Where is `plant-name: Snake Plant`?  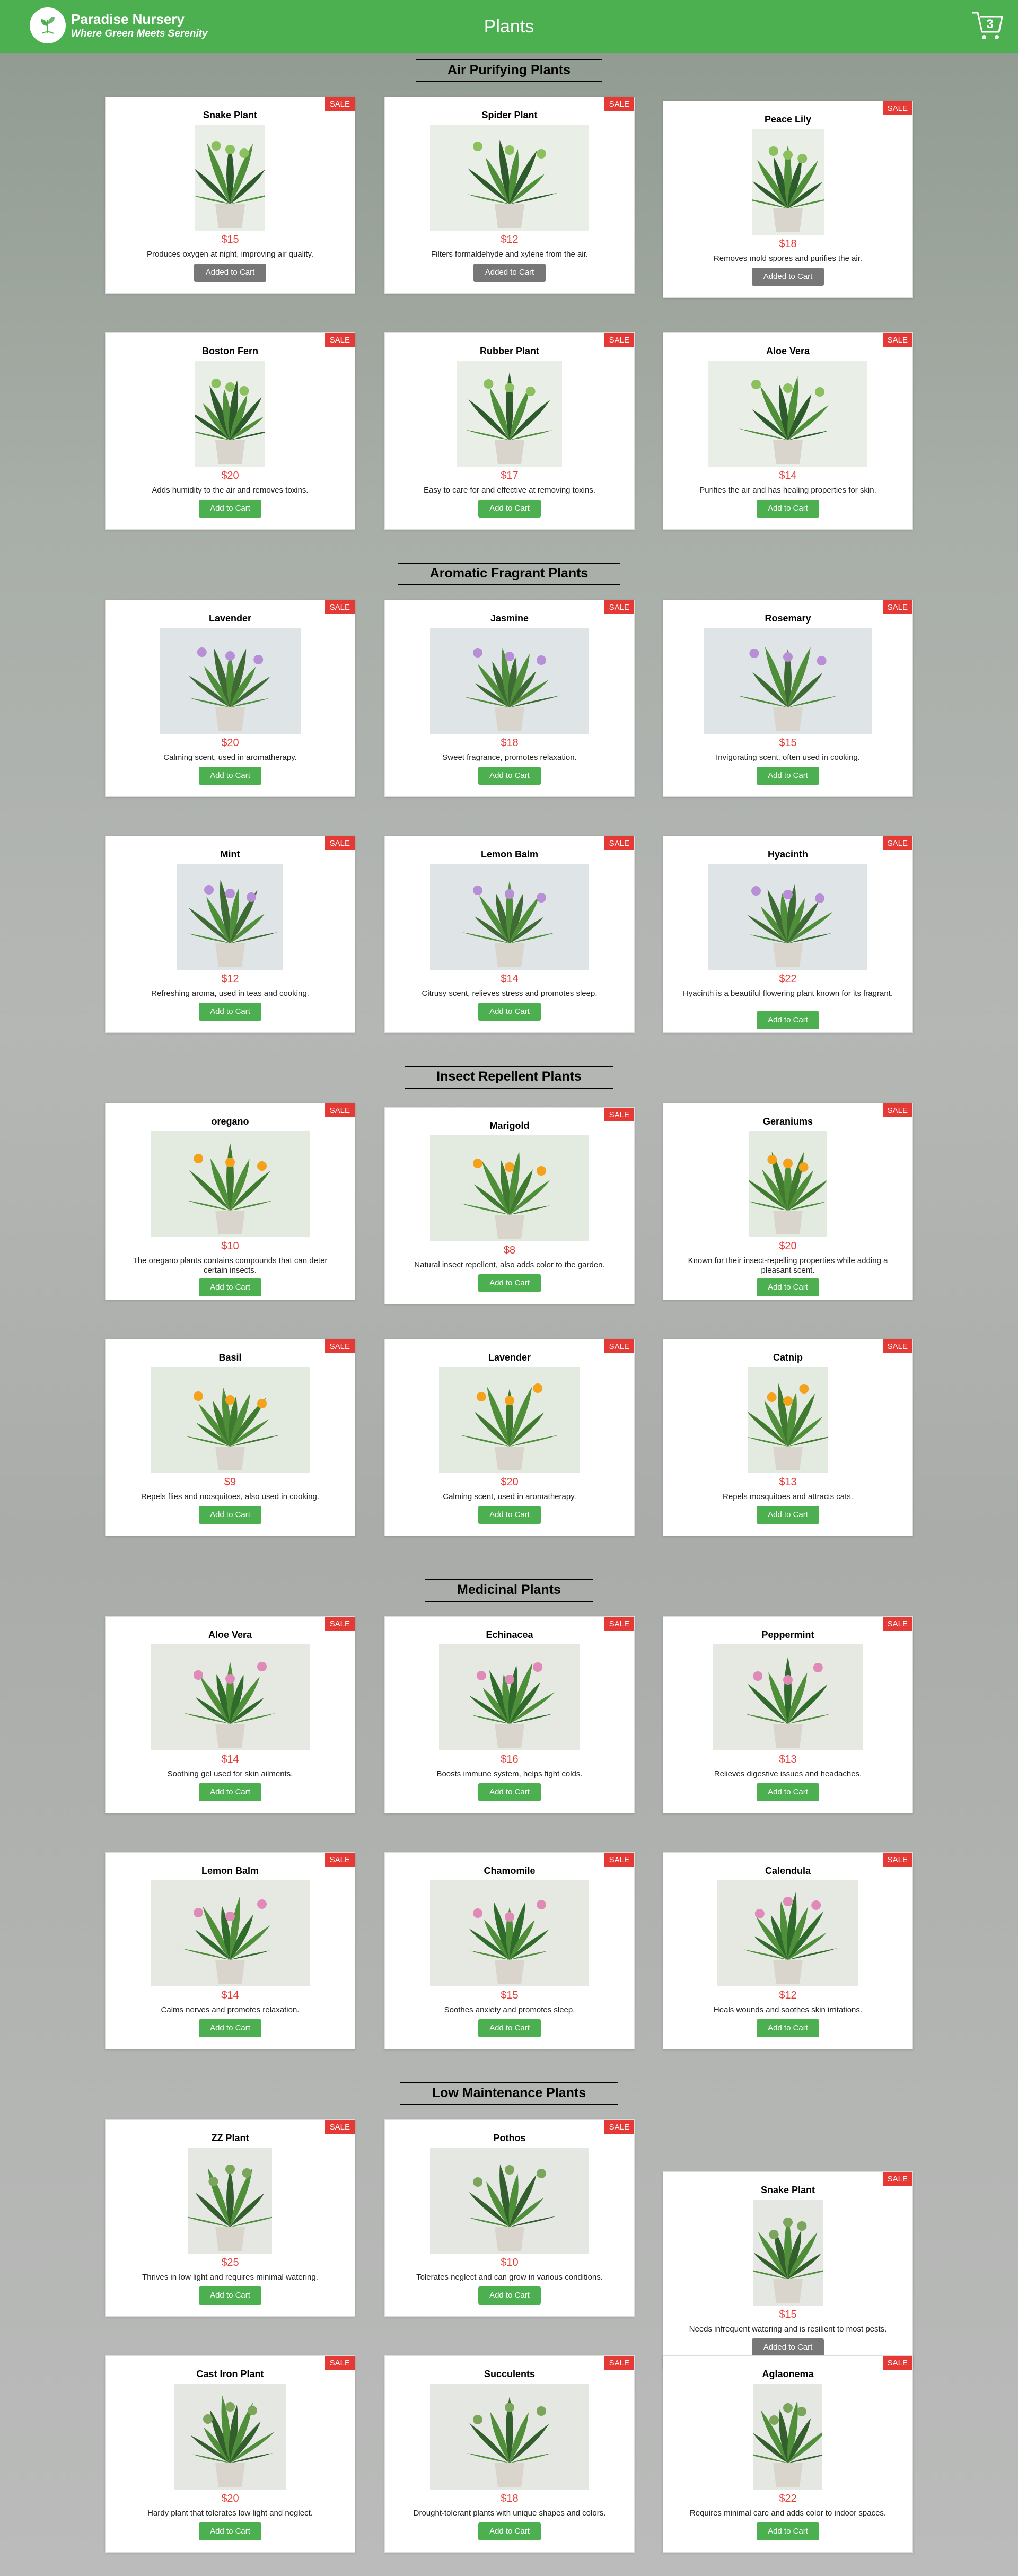 plant-name: Snake Plant is located at coordinates (230, 115).